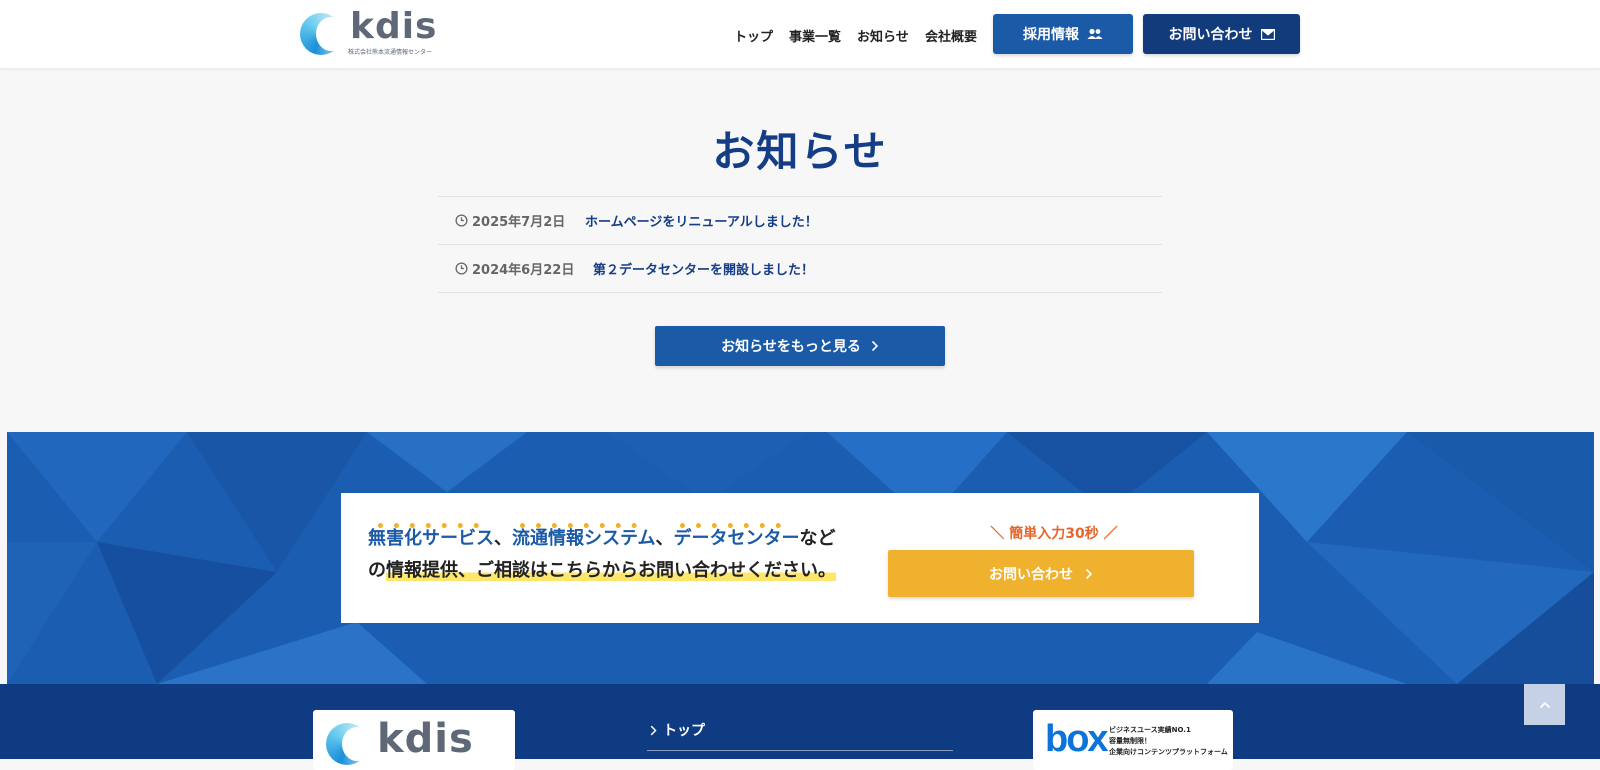 The height and width of the screenshot is (770, 1600). I want to click on box-caption-line: 企業向けコンテンツプラットフォーム, so click(1168, 752).